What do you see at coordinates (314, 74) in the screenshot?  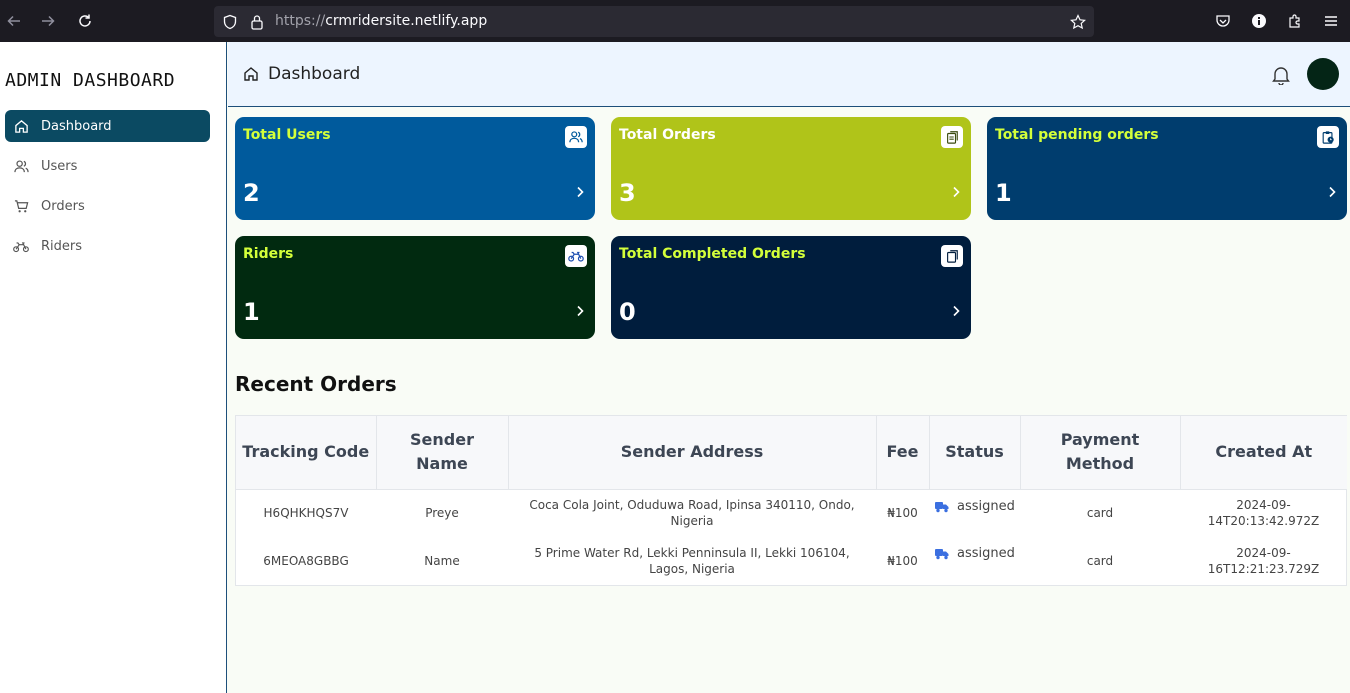 I see `page-title: Dashboard` at bounding box center [314, 74].